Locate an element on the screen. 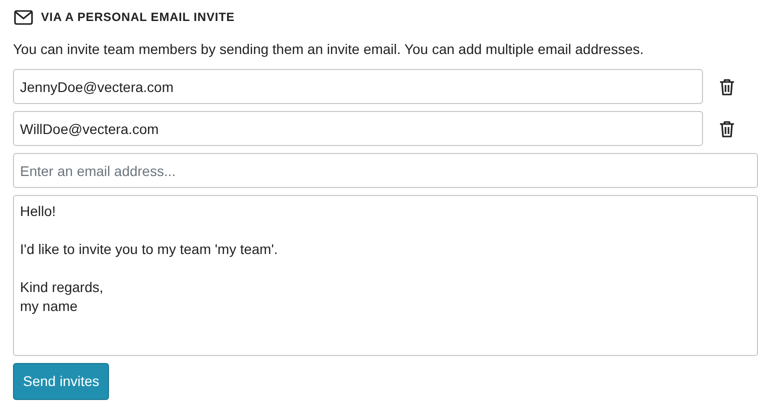 This screenshot has width=758, height=416. section-title: VIA A PERSONAL EMAIL INVITE is located at coordinates (138, 17).